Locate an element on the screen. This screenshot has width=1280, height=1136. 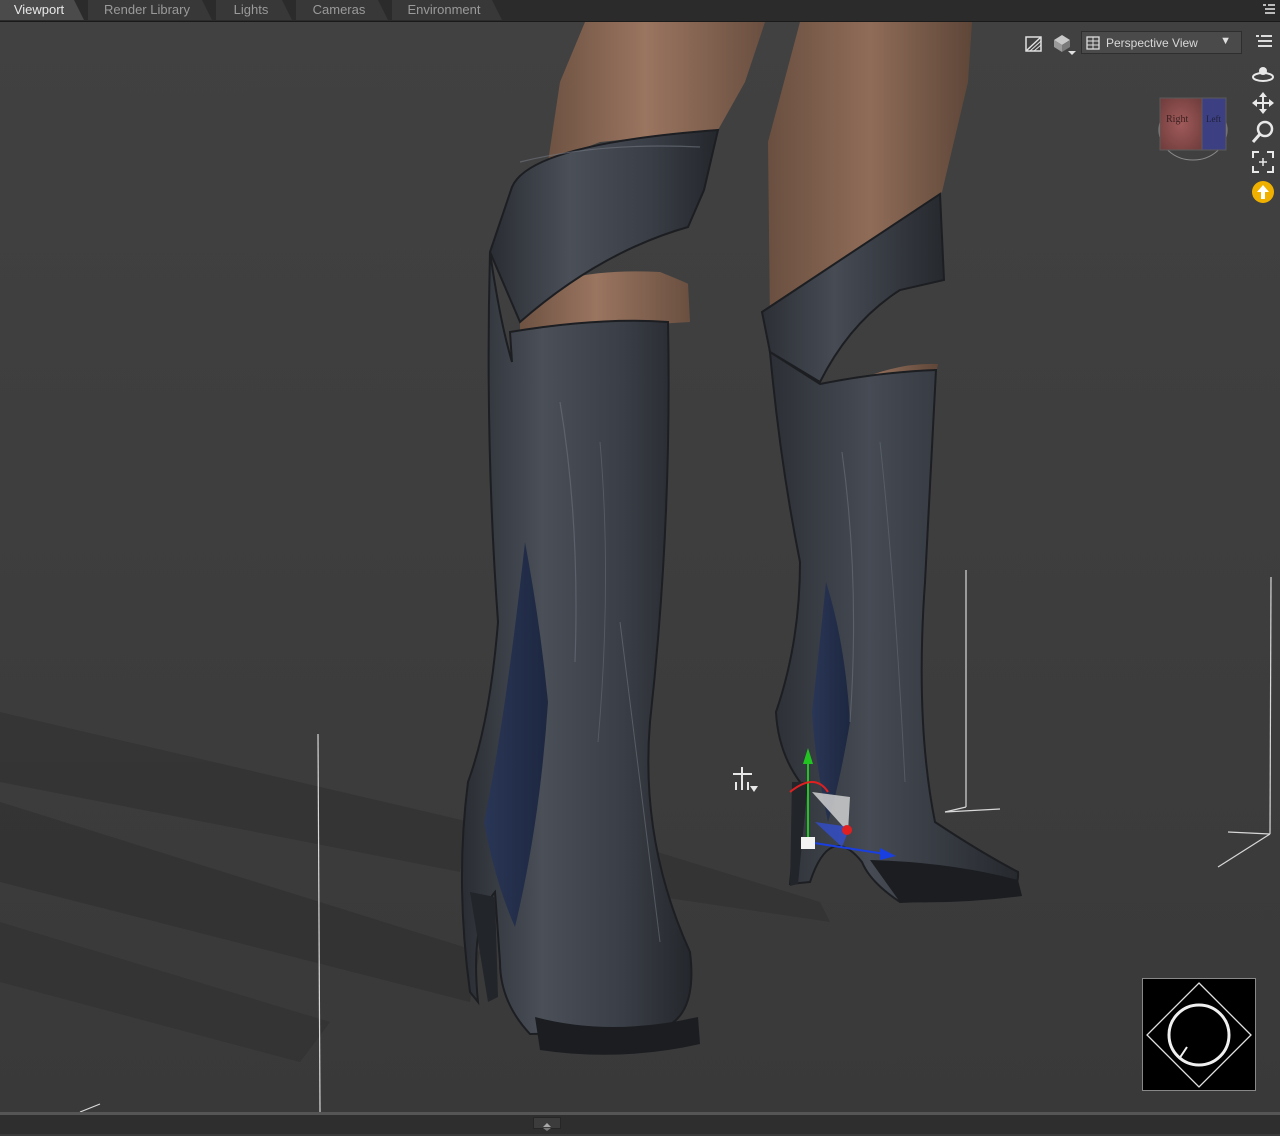
aux-viewport-canvas is located at coordinates (1199, 1035).